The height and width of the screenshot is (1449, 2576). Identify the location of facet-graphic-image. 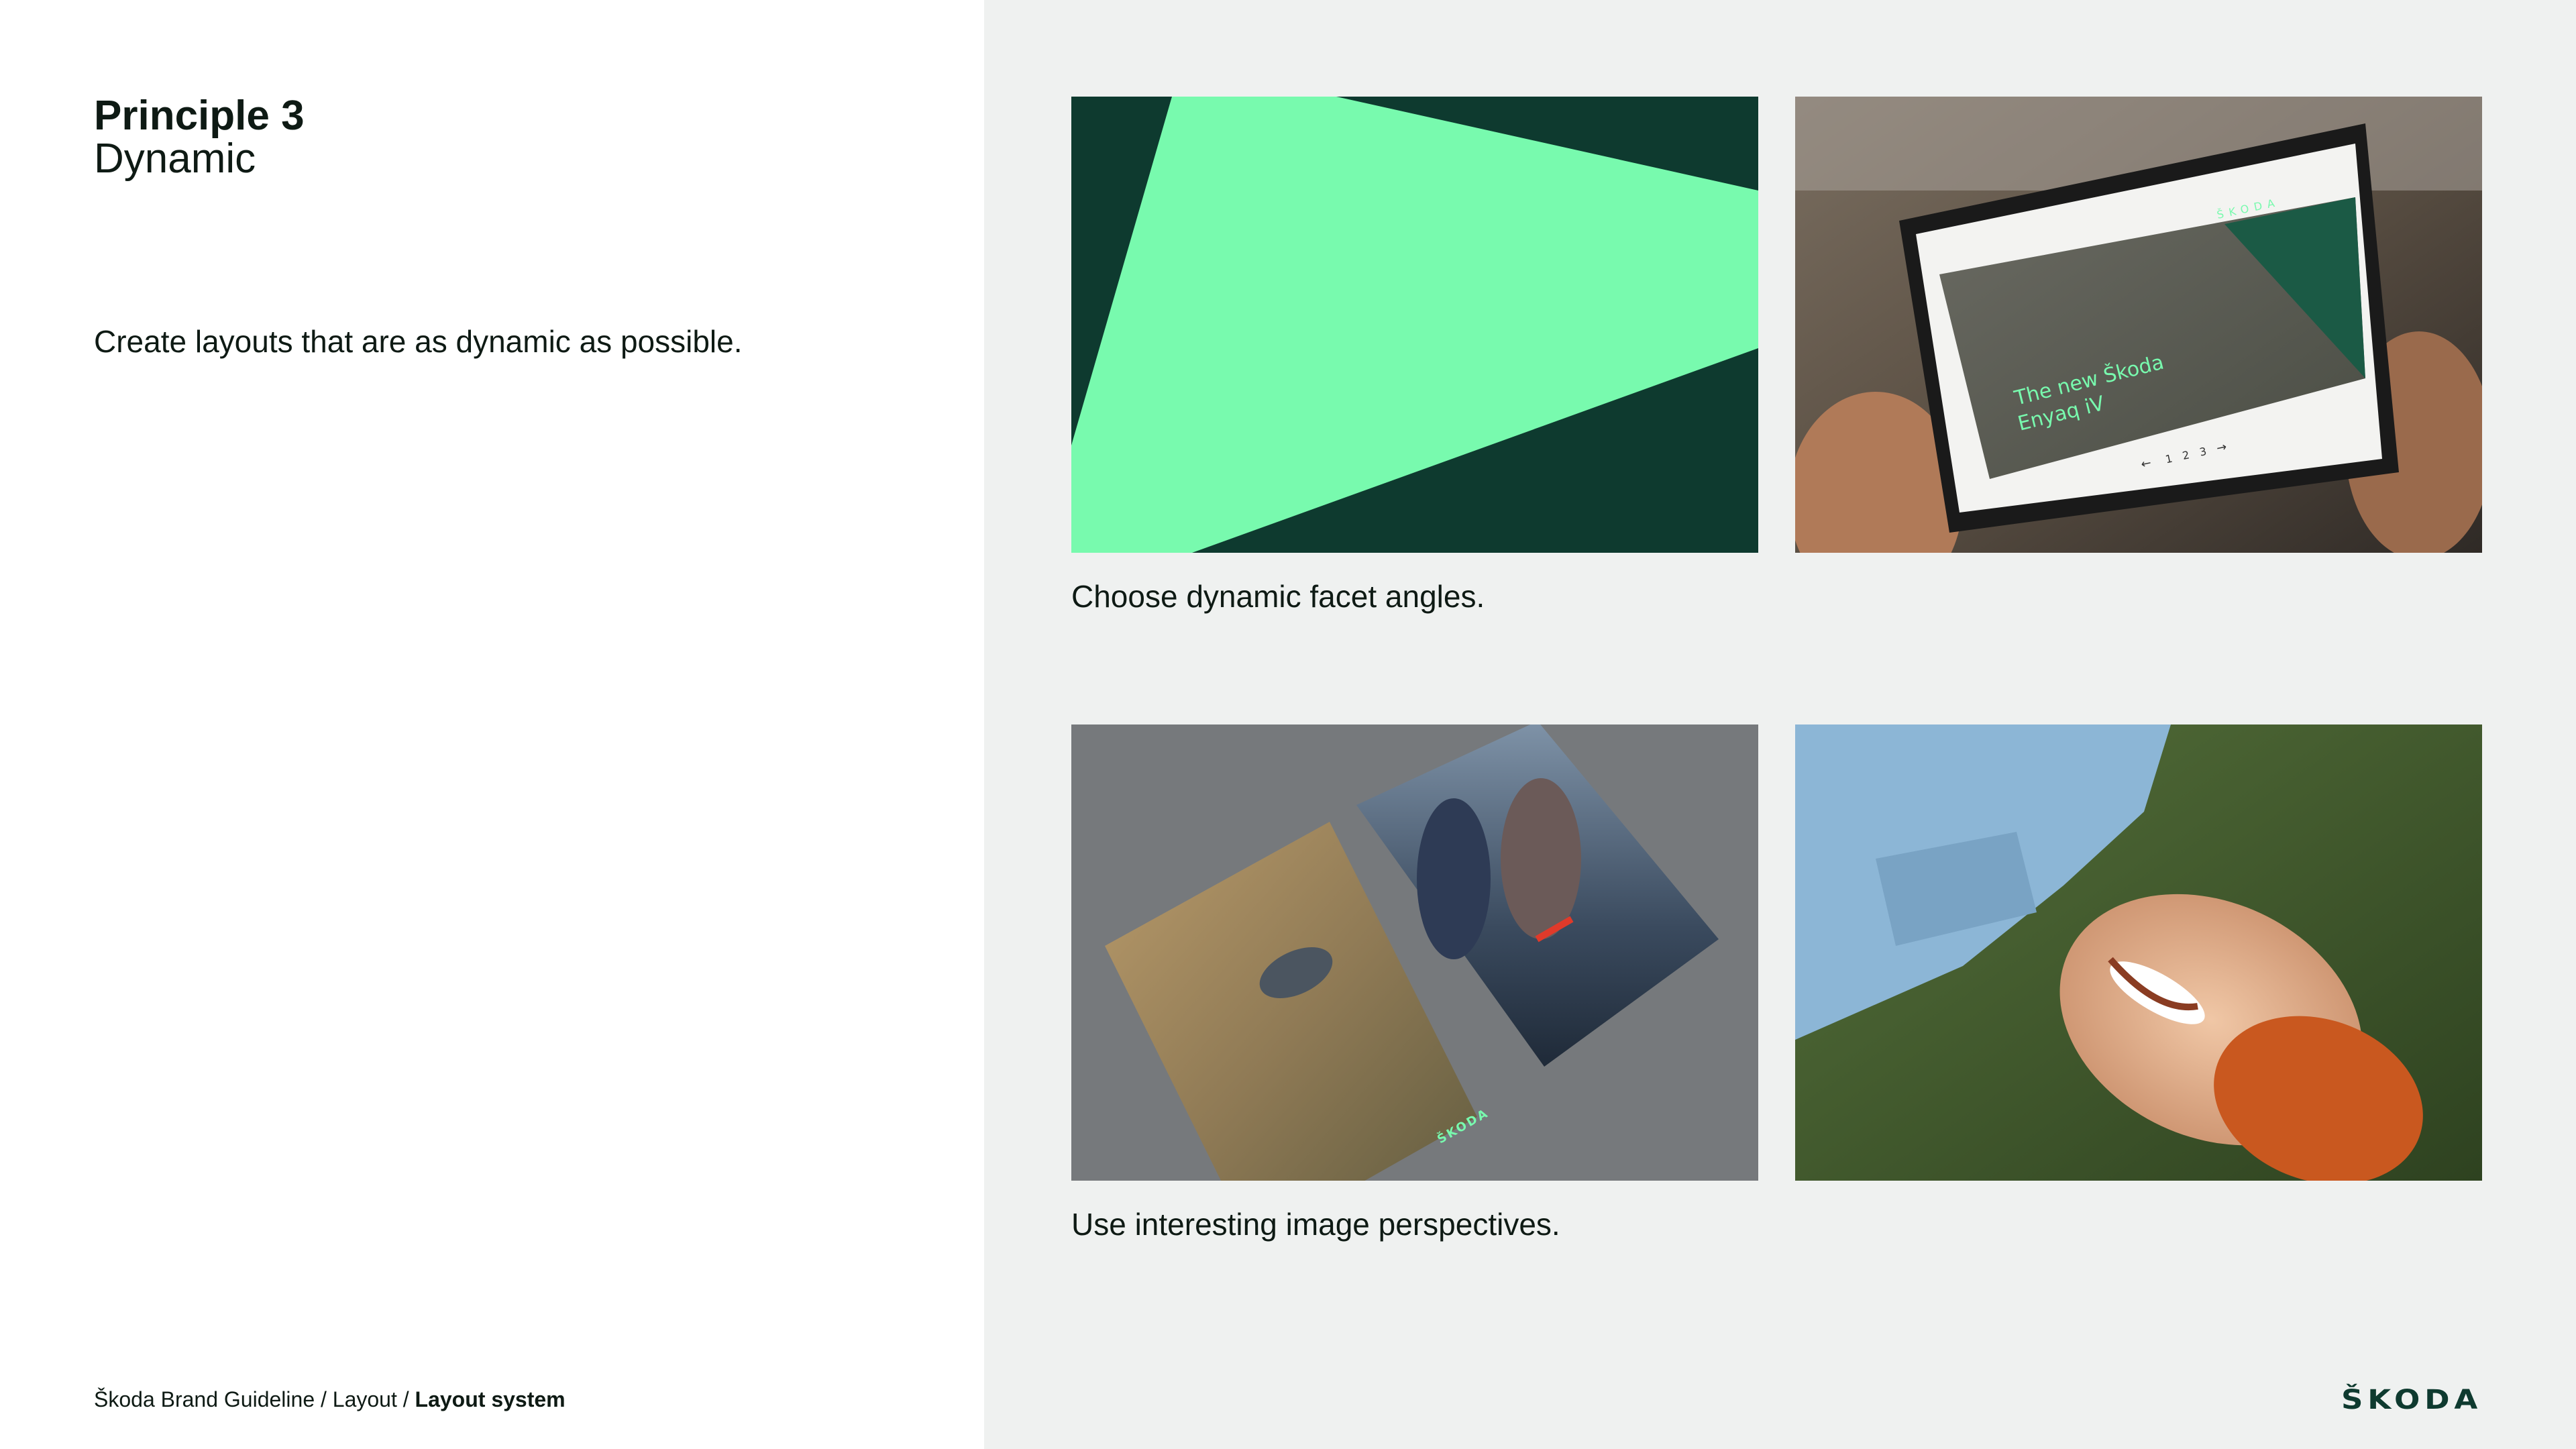
(1414, 325).